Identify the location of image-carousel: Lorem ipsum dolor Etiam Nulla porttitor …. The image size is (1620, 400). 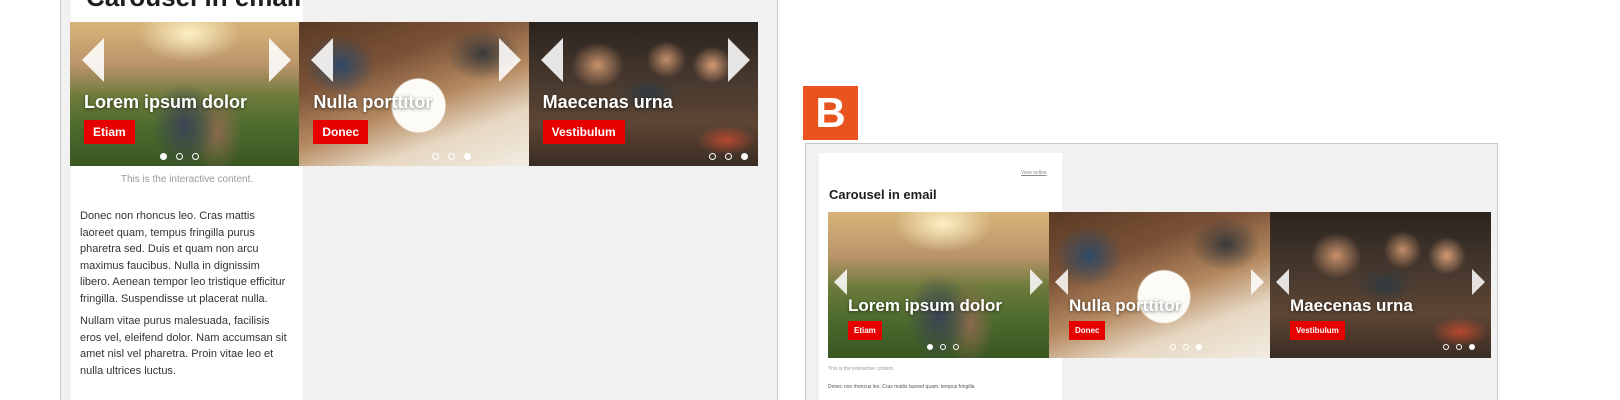
(1159, 285).